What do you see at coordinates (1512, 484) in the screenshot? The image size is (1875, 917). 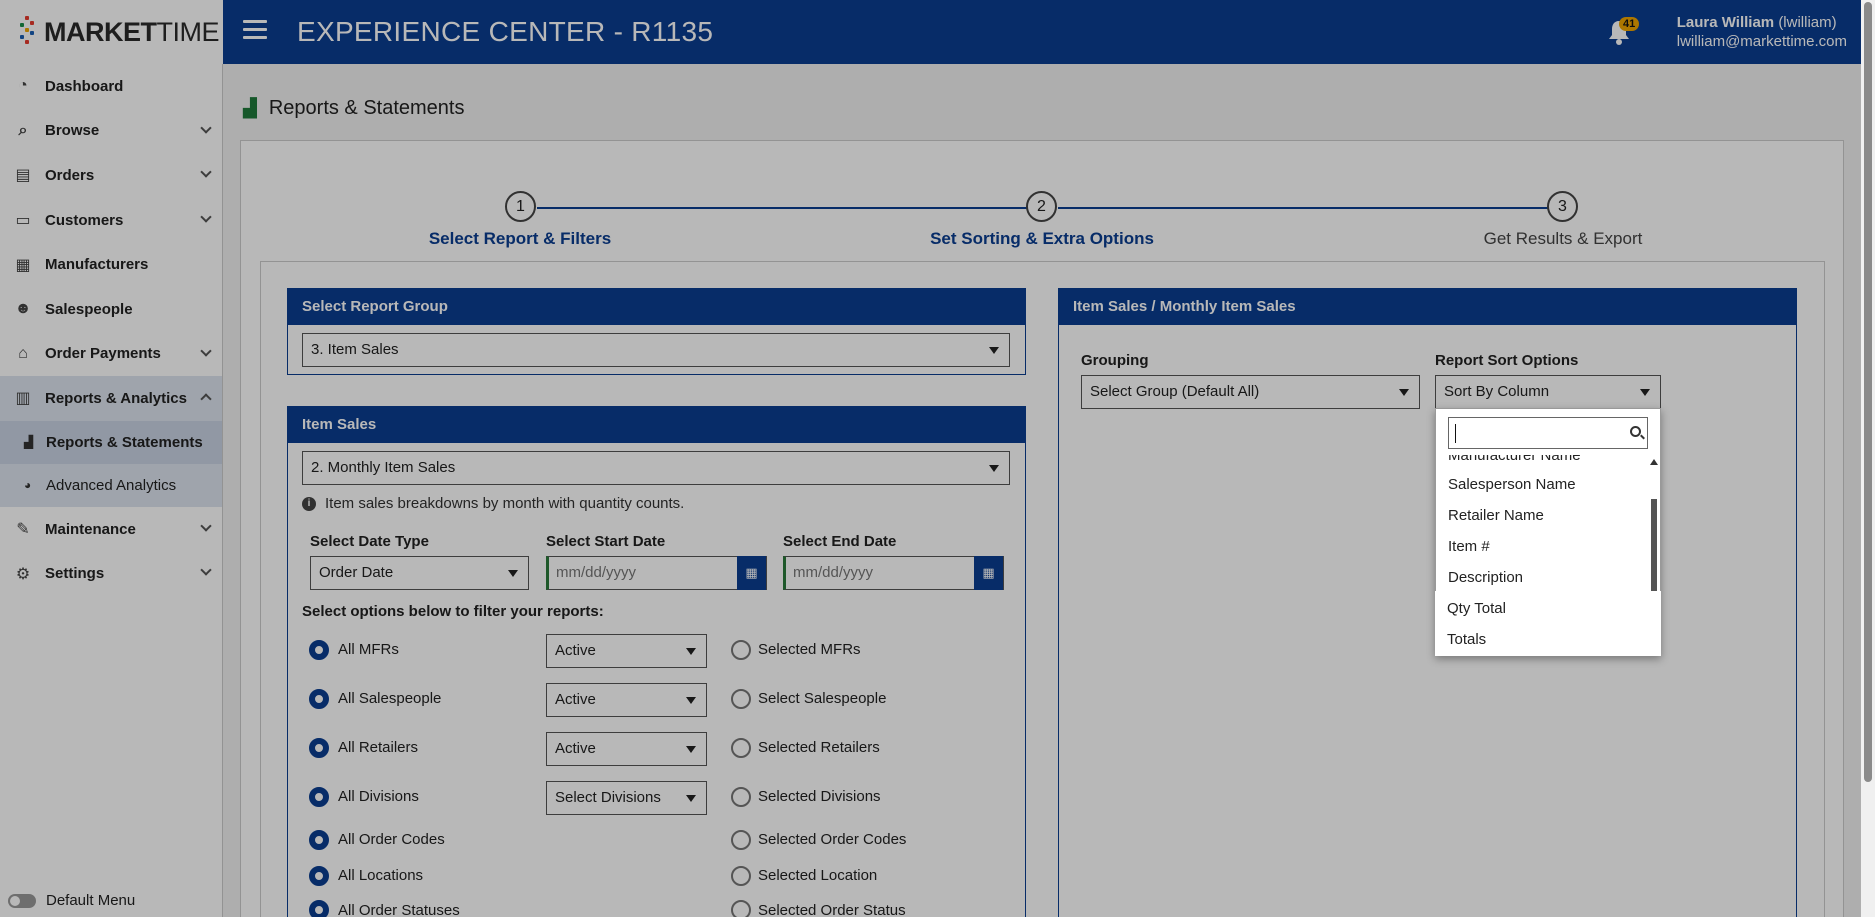 I see `dropdown-option: Salesperson Name` at bounding box center [1512, 484].